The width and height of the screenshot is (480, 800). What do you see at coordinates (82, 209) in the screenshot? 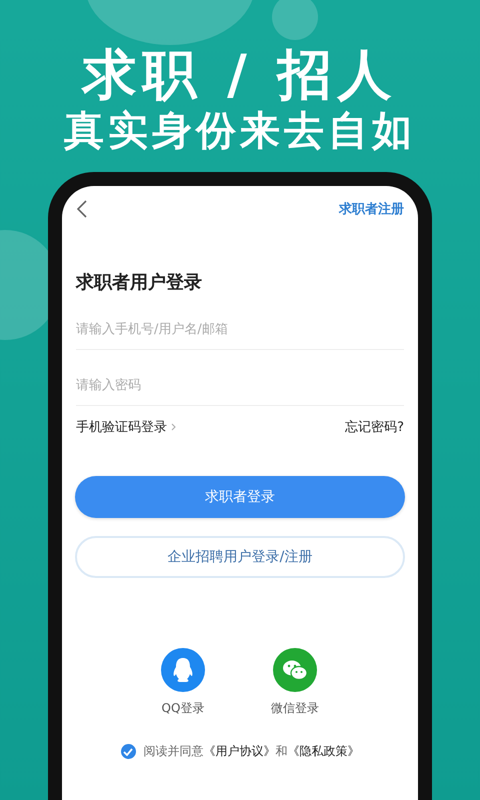
I see `back-icon` at bounding box center [82, 209].